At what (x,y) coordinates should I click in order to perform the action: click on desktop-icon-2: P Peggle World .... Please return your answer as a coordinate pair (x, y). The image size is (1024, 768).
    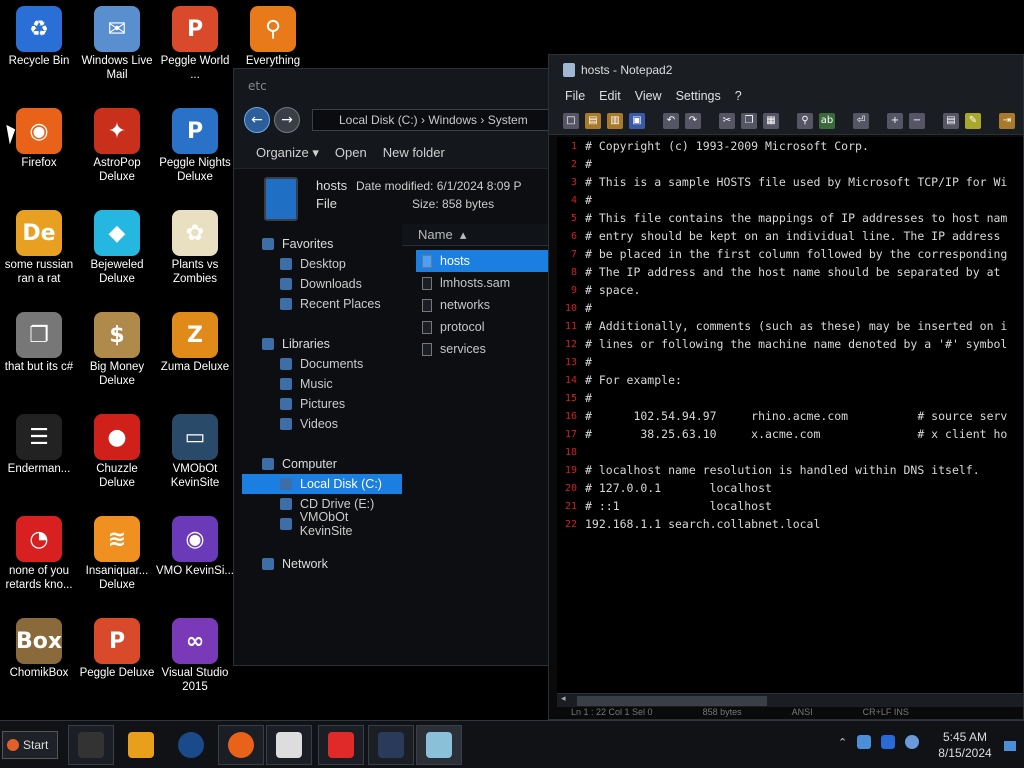
    Looking at the image, I should click on (195, 44).